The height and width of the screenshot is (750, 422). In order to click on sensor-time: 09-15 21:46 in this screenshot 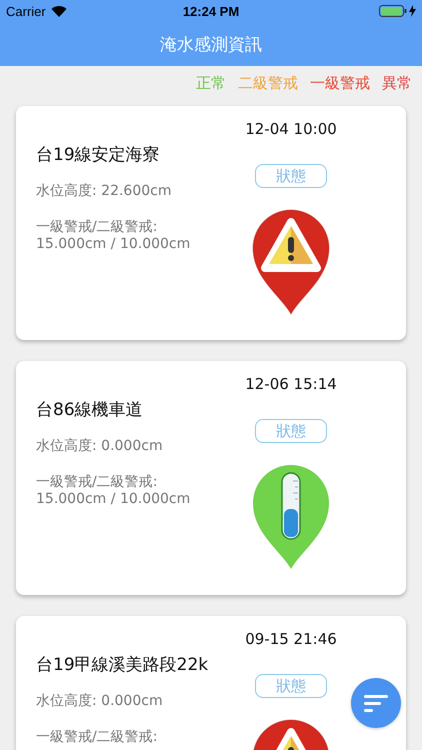, I will do `click(291, 639)`.